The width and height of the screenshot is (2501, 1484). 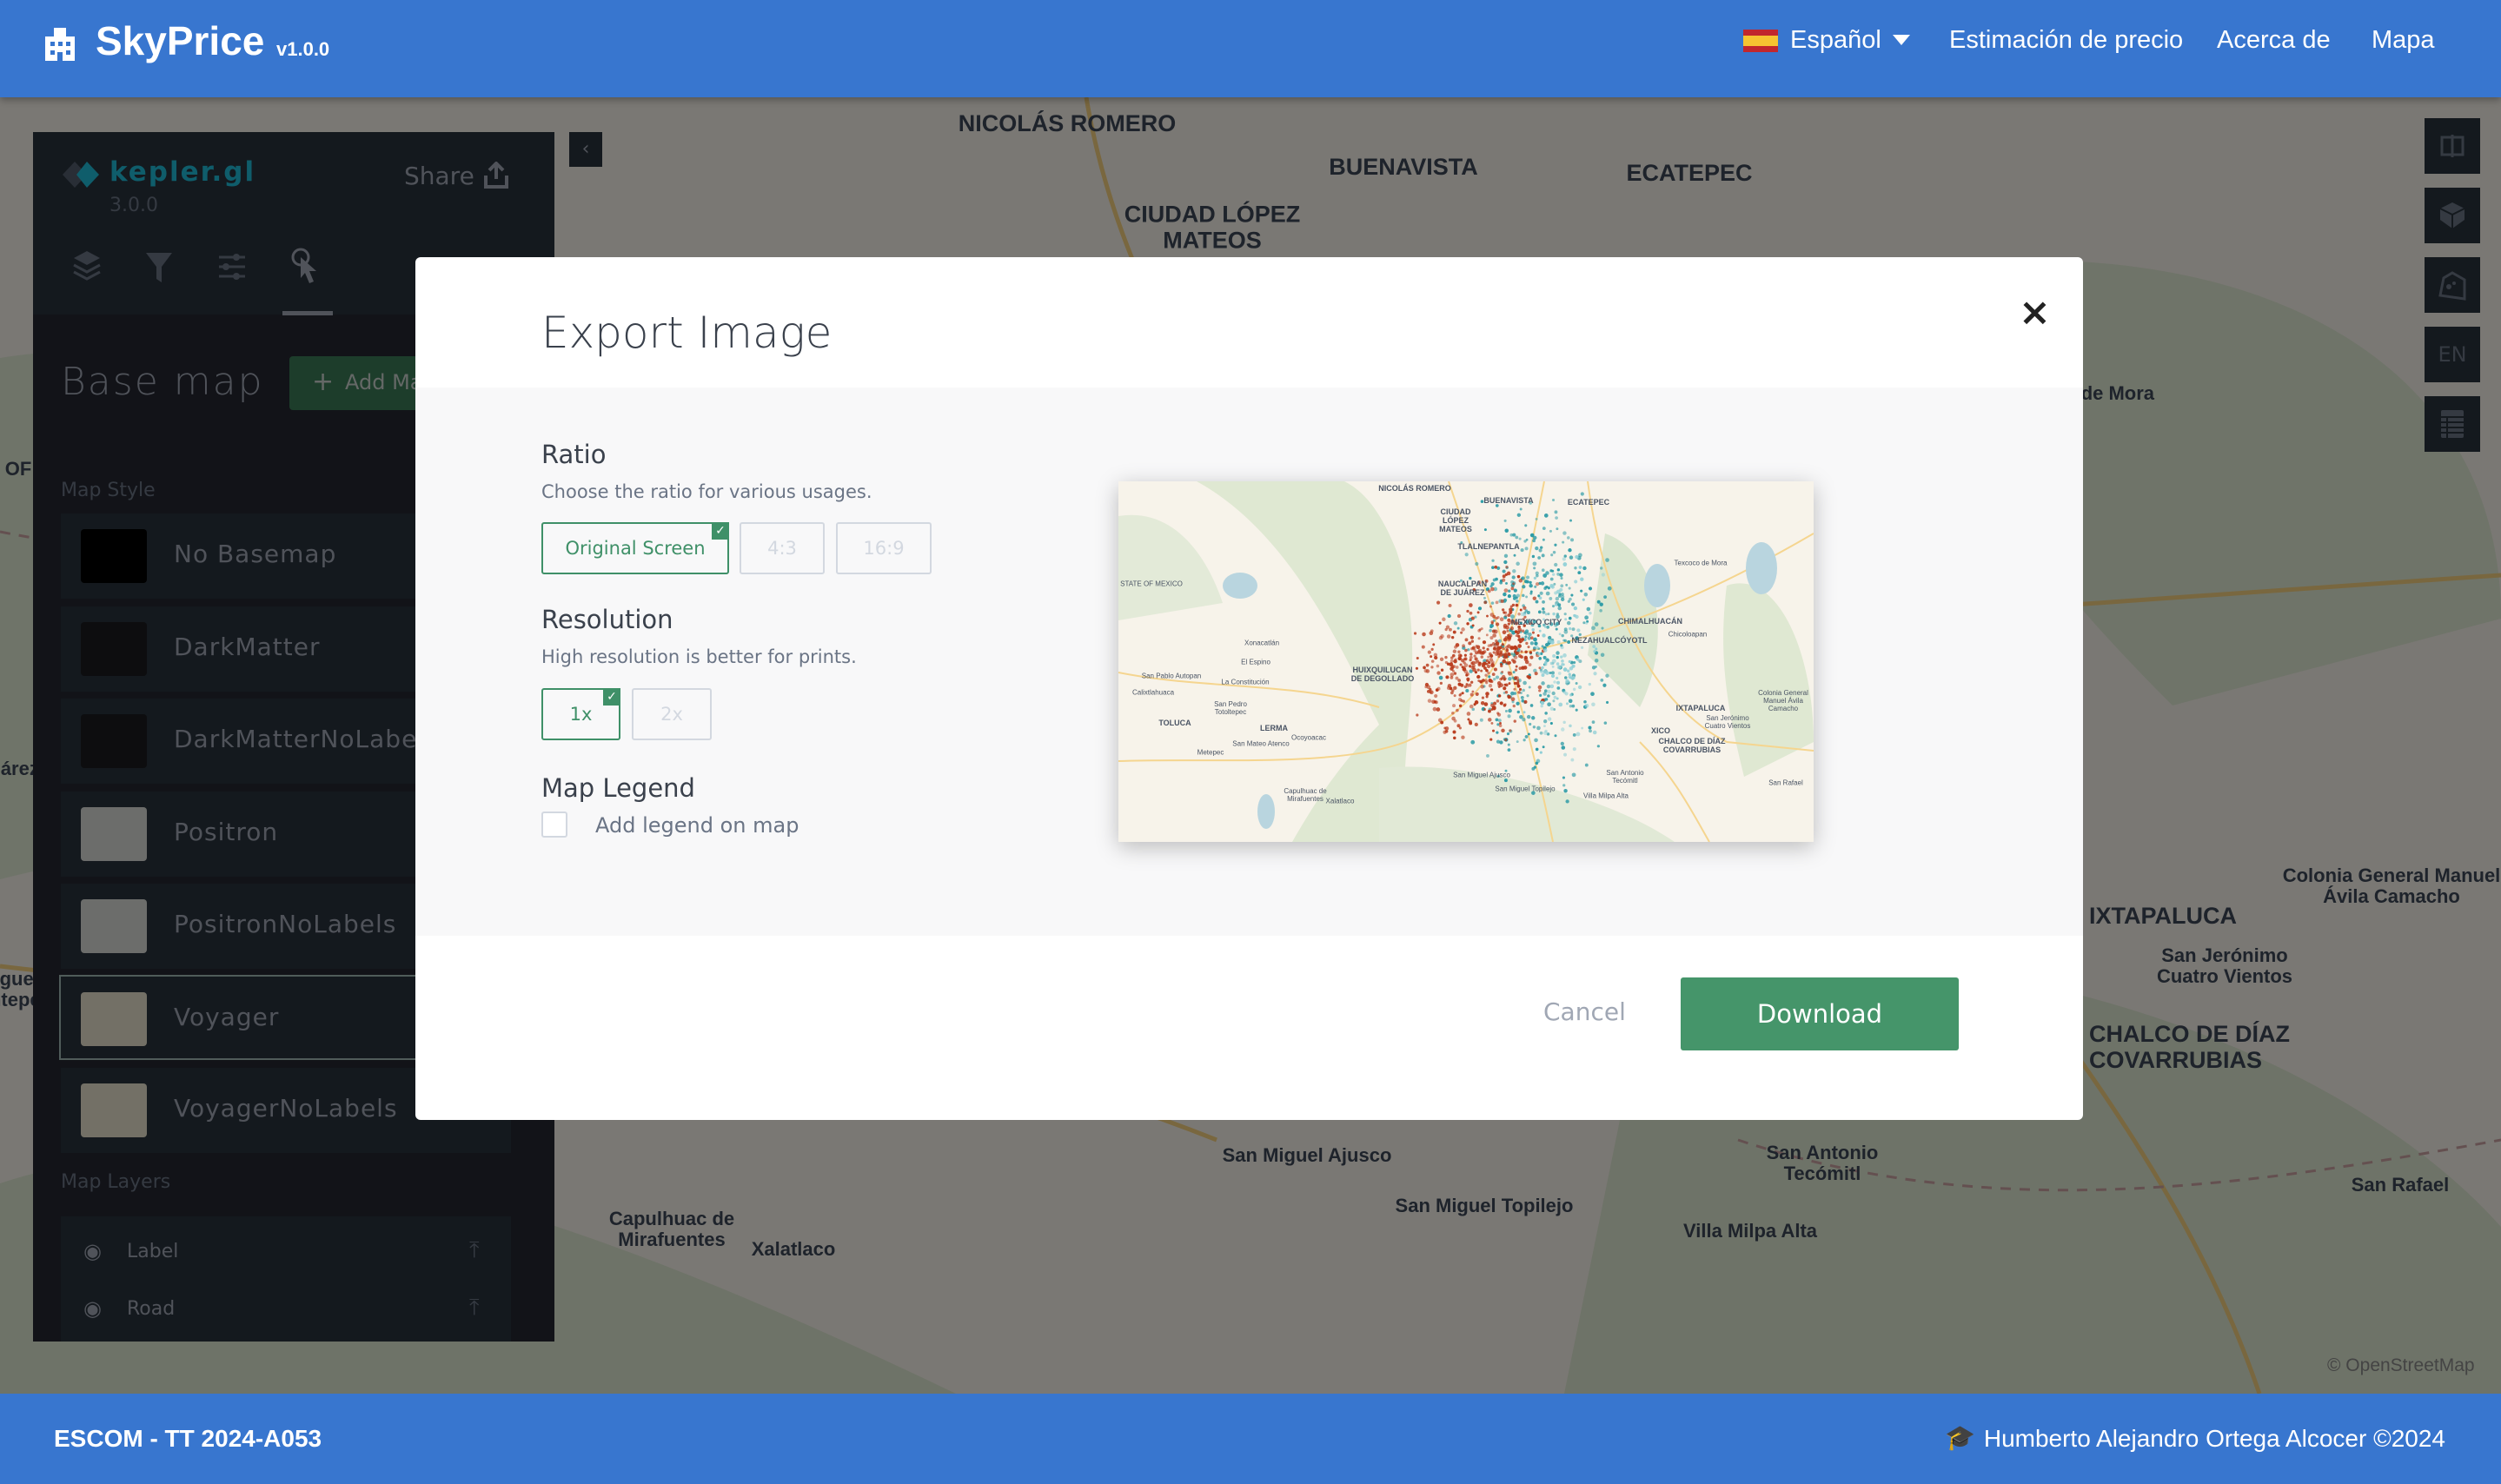 I want to click on ratio-original-screen: Original Screen ✓, so click(x=635, y=548).